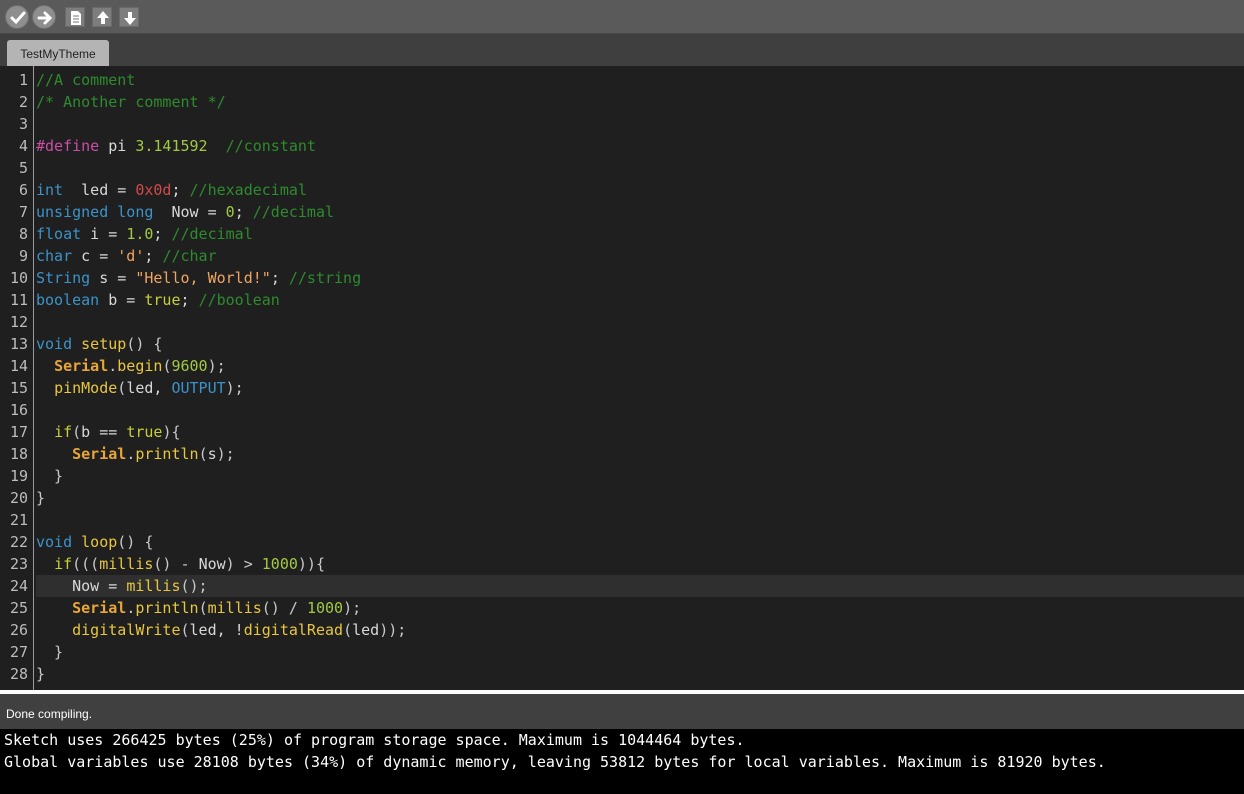 The image size is (1244, 794). I want to click on code-token: #define, so click(68, 146).